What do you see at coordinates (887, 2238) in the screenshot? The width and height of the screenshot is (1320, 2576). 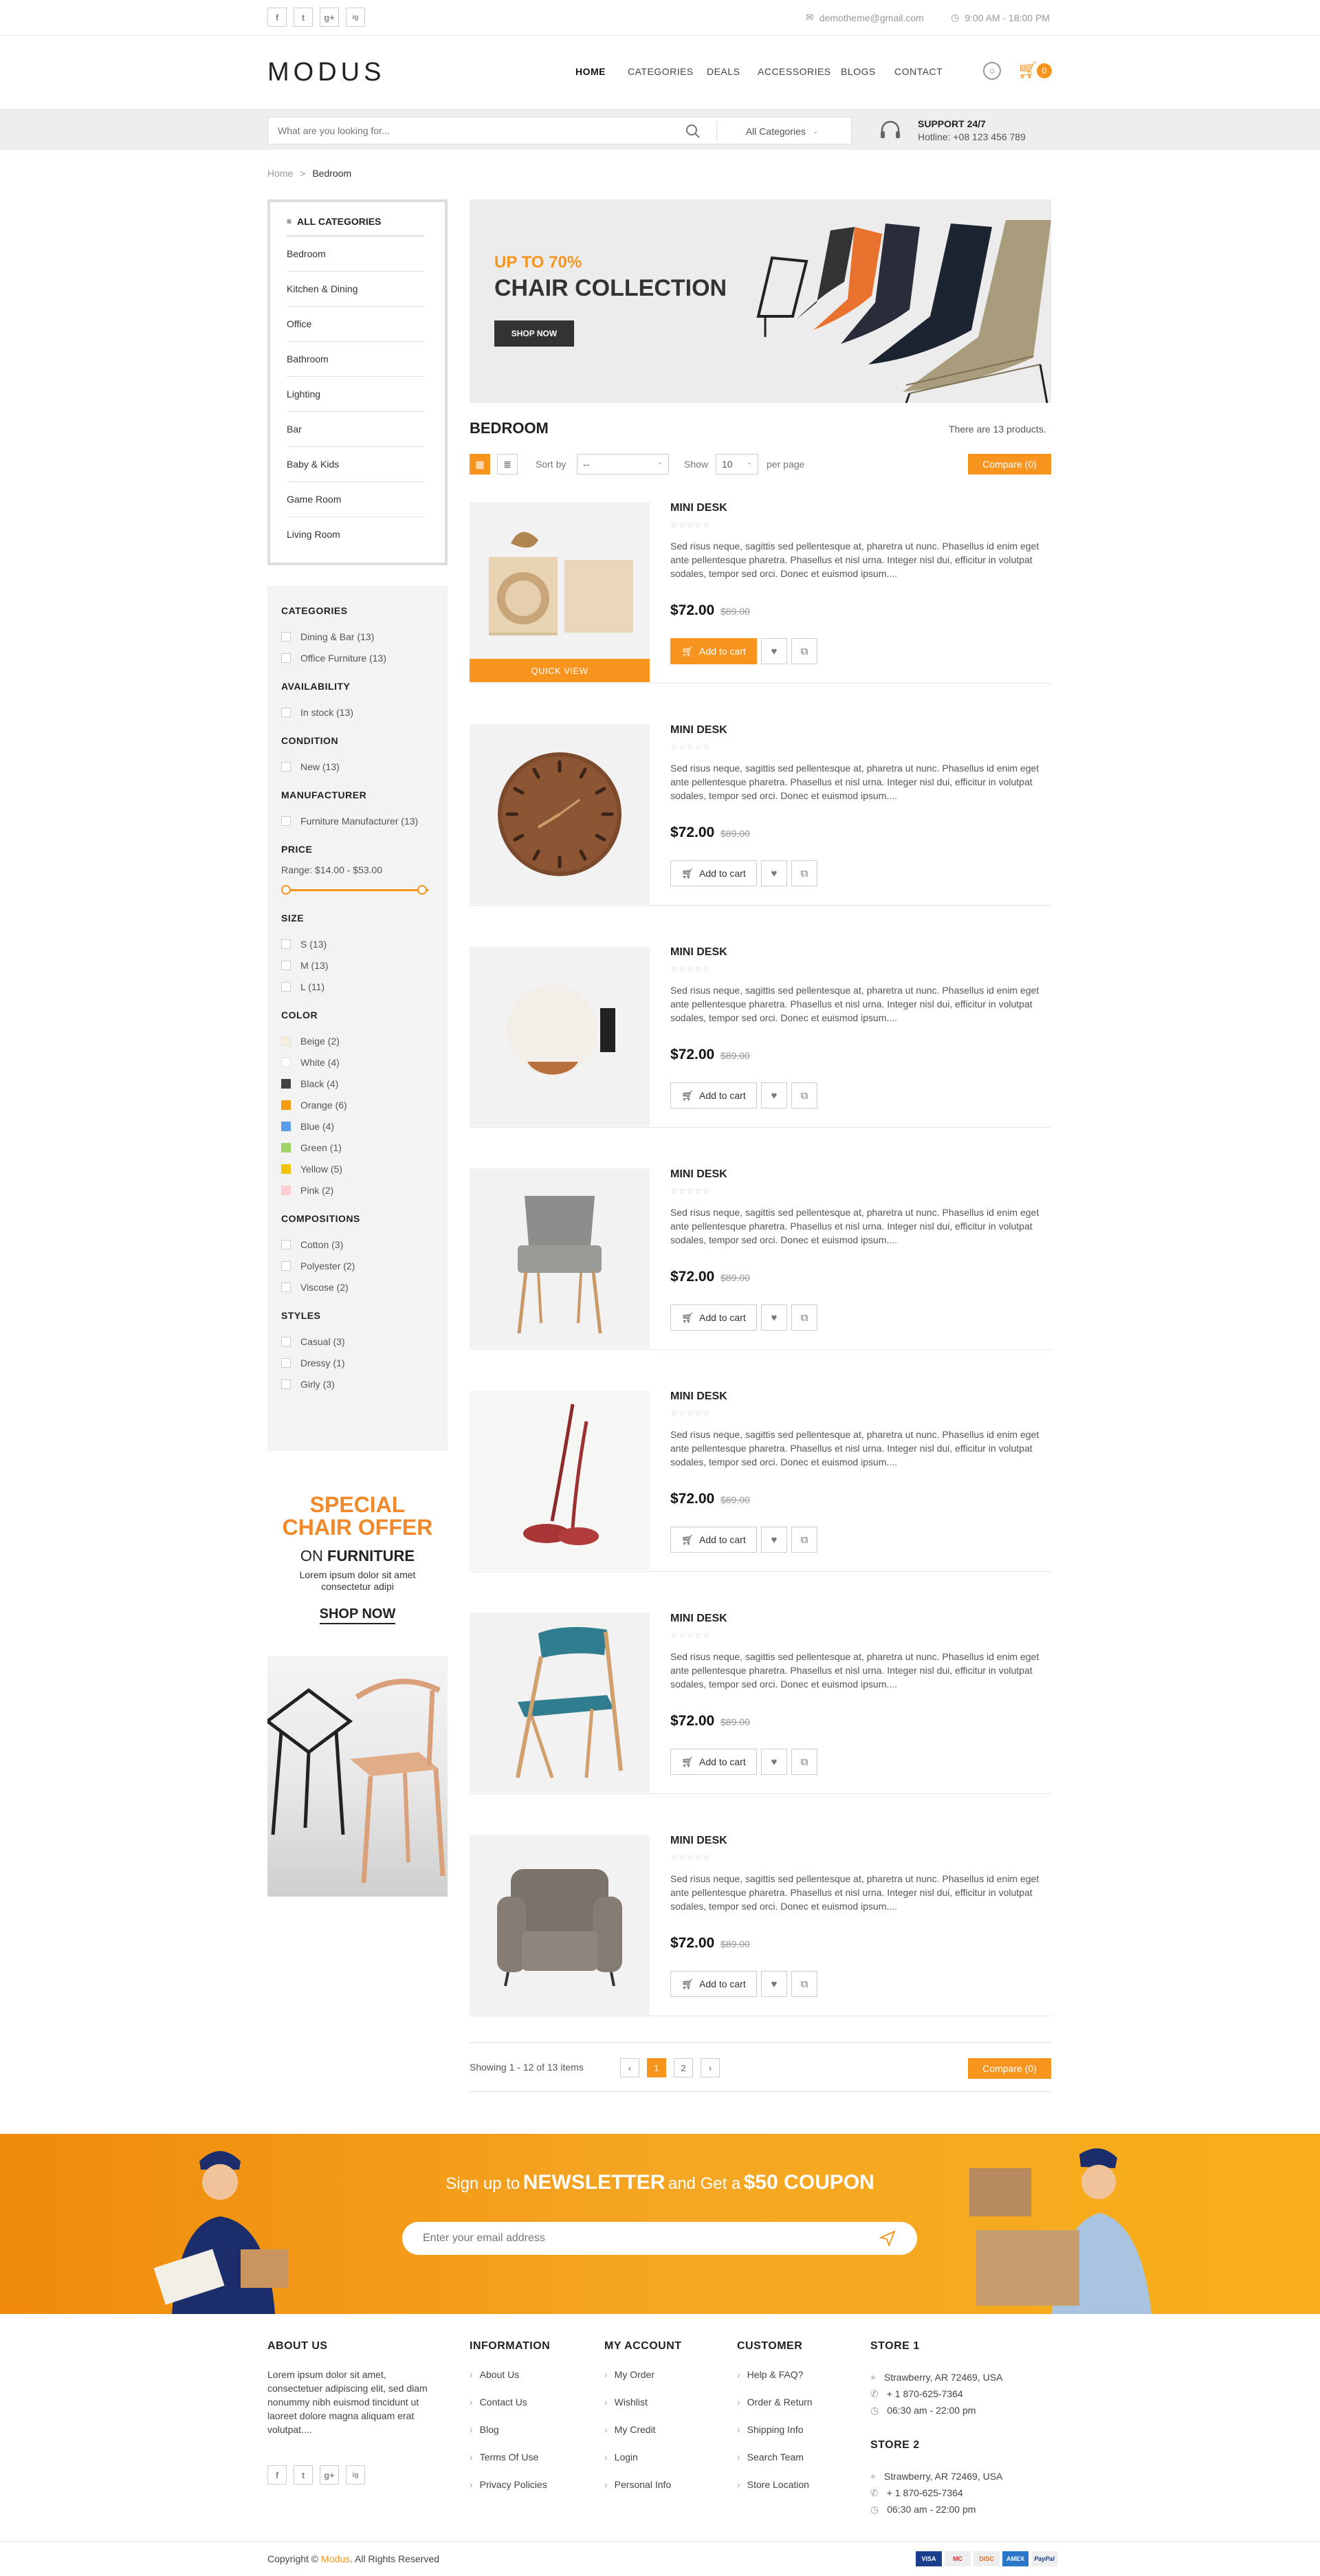 I see `send-icon` at bounding box center [887, 2238].